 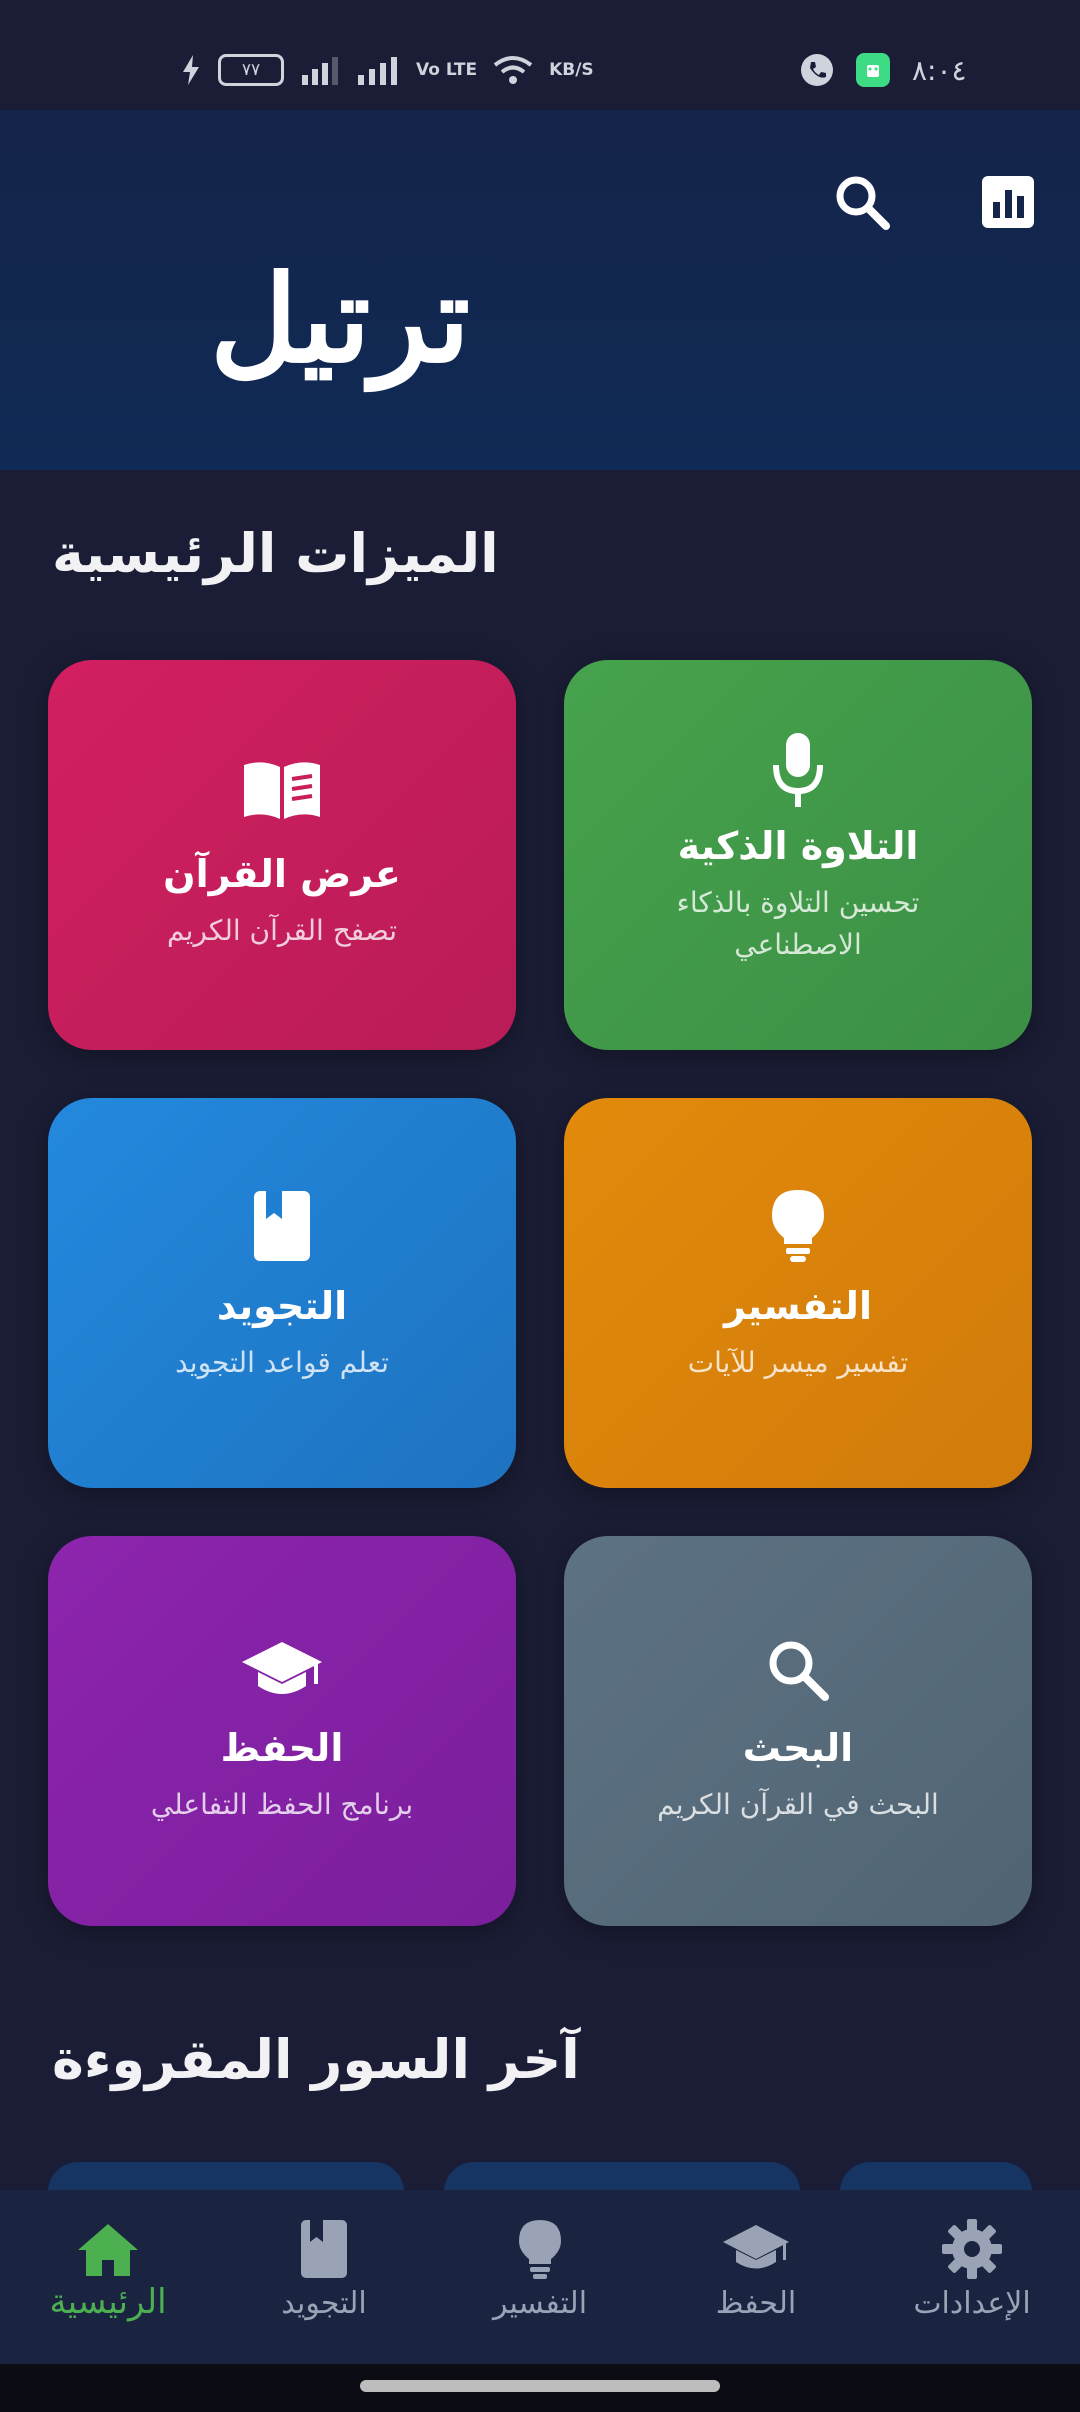 I want to click on book-open-icon, so click(x=282, y=790).